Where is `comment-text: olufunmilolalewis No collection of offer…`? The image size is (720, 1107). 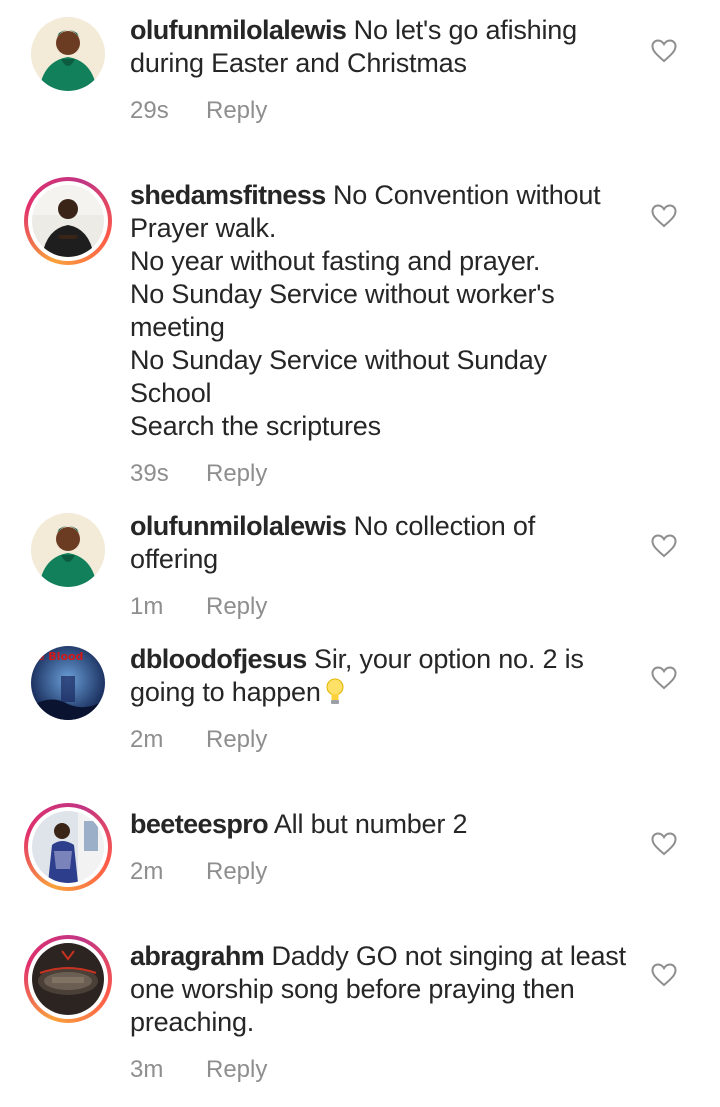 comment-text: olufunmilolalewis No collection of offer… is located at coordinates (380, 543).